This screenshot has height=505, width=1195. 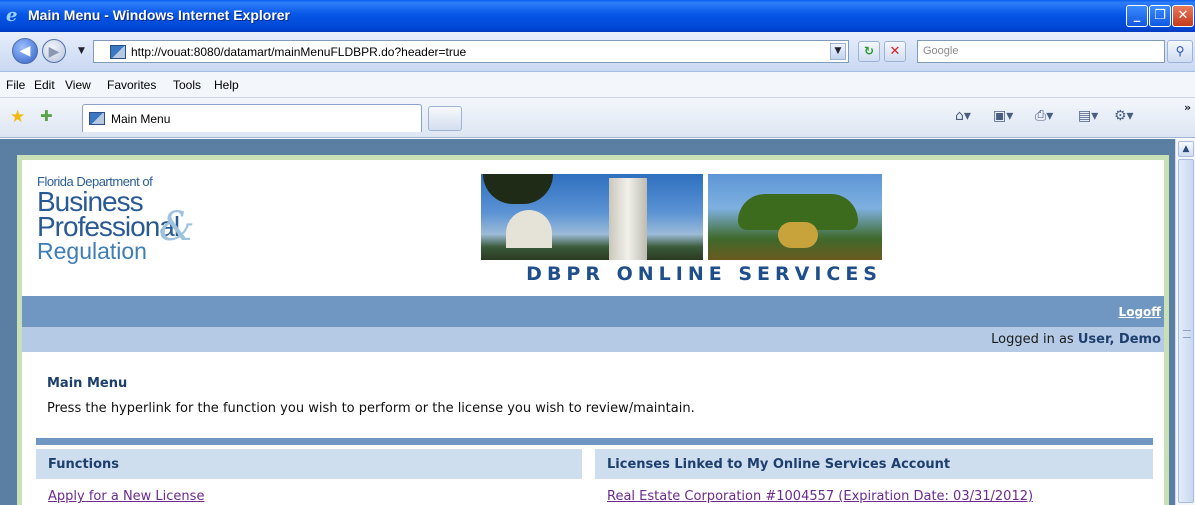 I want to click on menu-help: Help, so click(x=226, y=85).